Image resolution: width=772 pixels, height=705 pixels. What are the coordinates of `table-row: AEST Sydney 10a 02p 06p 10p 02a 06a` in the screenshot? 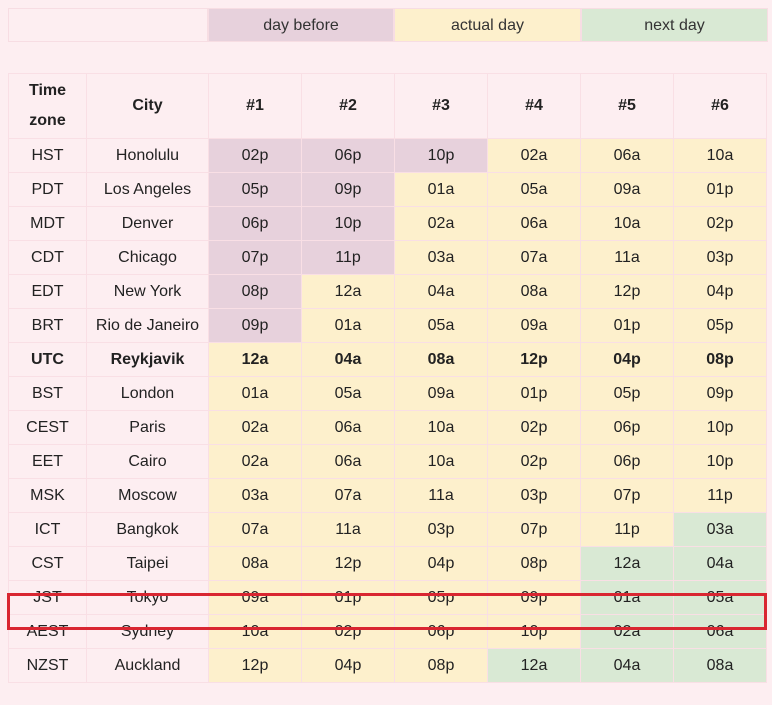 It's located at (387, 631).